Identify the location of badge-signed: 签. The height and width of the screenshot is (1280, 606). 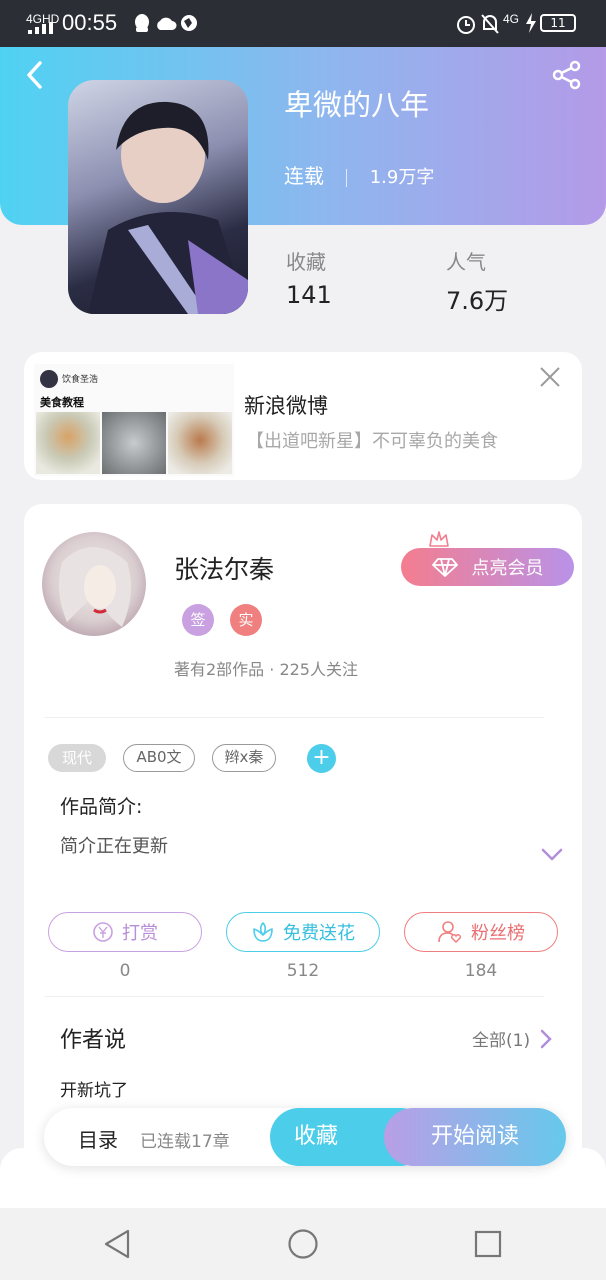
(198, 620).